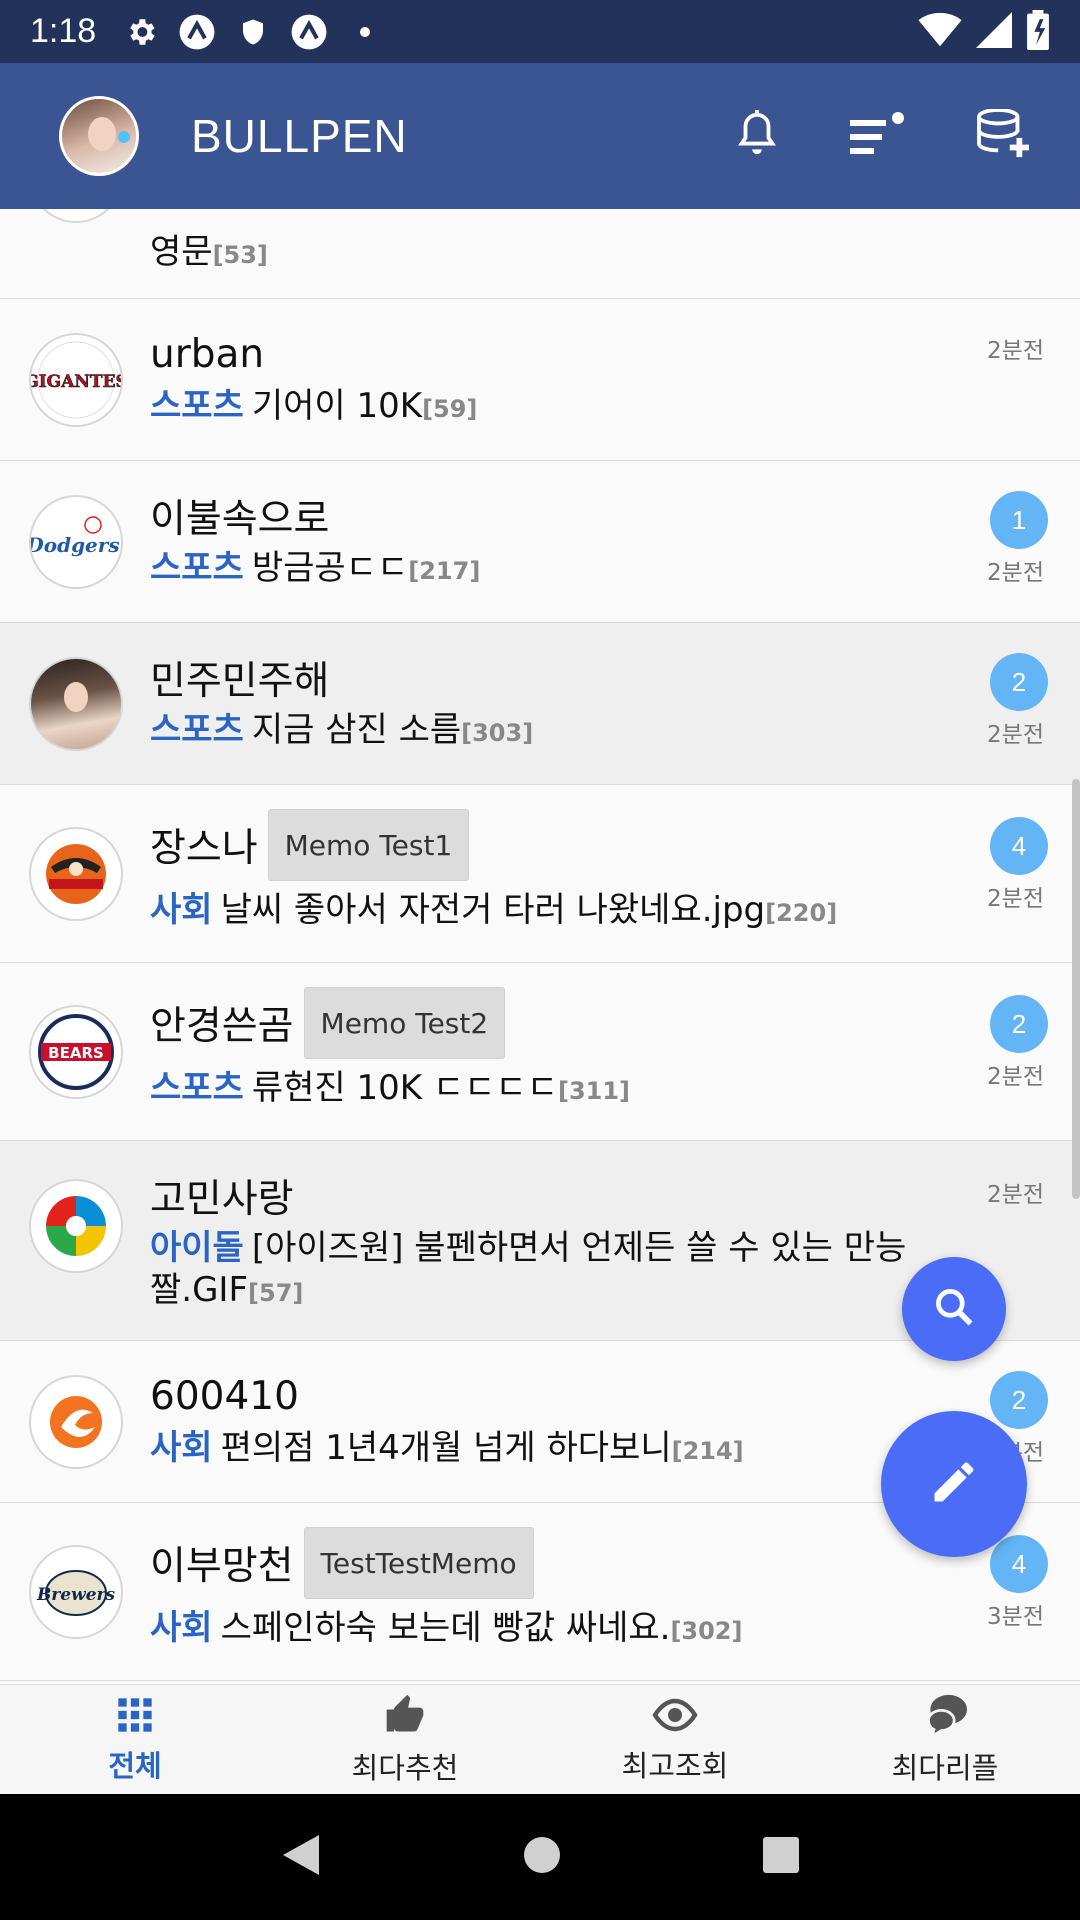 The height and width of the screenshot is (1920, 1080). I want to click on search-fab-button, so click(954, 1309).